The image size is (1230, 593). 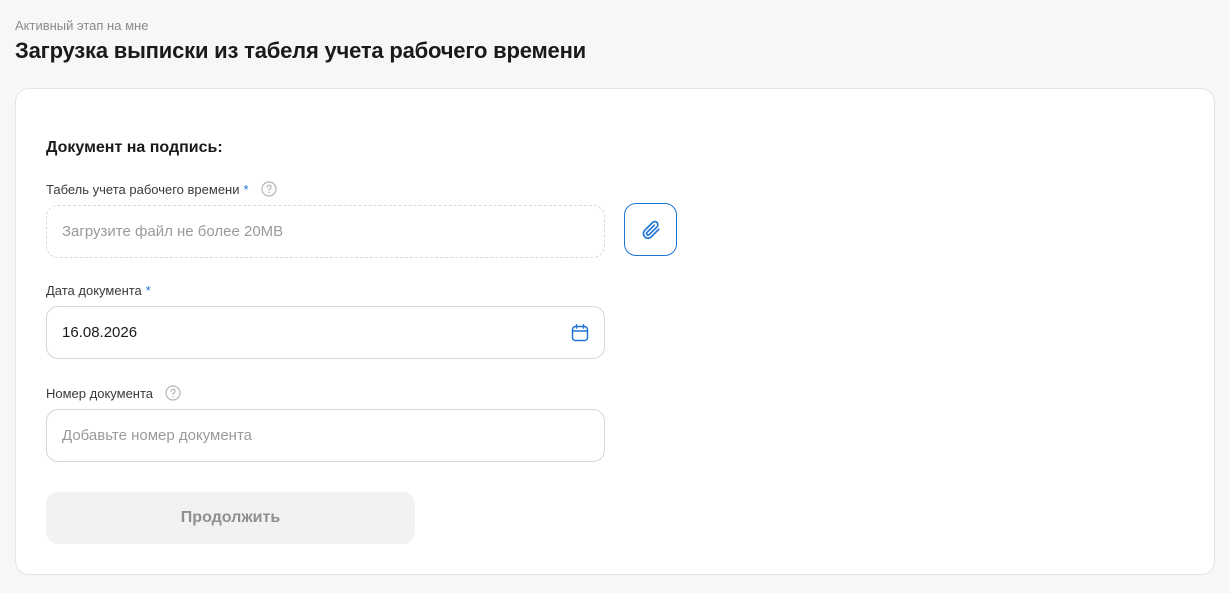 What do you see at coordinates (143, 189) in the screenshot?
I see `timesheet-label-text: Табель учета рабочего времени` at bounding box center [143, 189].